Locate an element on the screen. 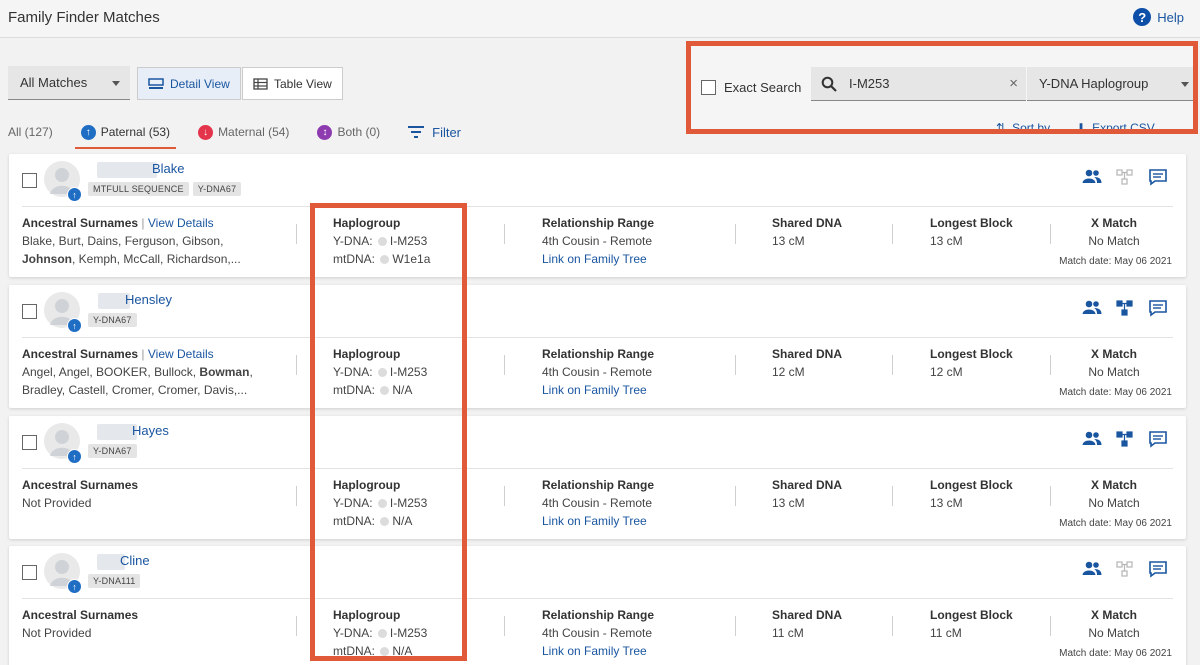 The image size is (1200, 665). shared-dna-column: Shared DNA 11 cM is located at coordinates (807, 624).